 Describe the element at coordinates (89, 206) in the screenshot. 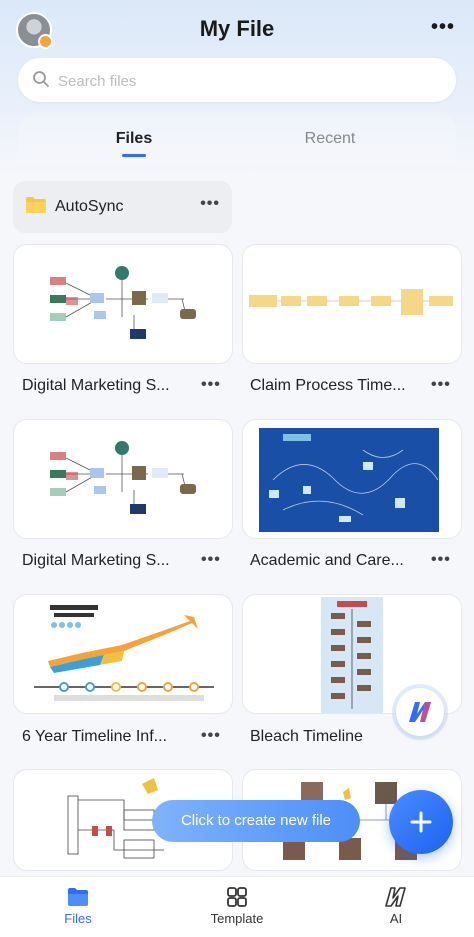

I see `autosync-label: AutoSync` at that location.